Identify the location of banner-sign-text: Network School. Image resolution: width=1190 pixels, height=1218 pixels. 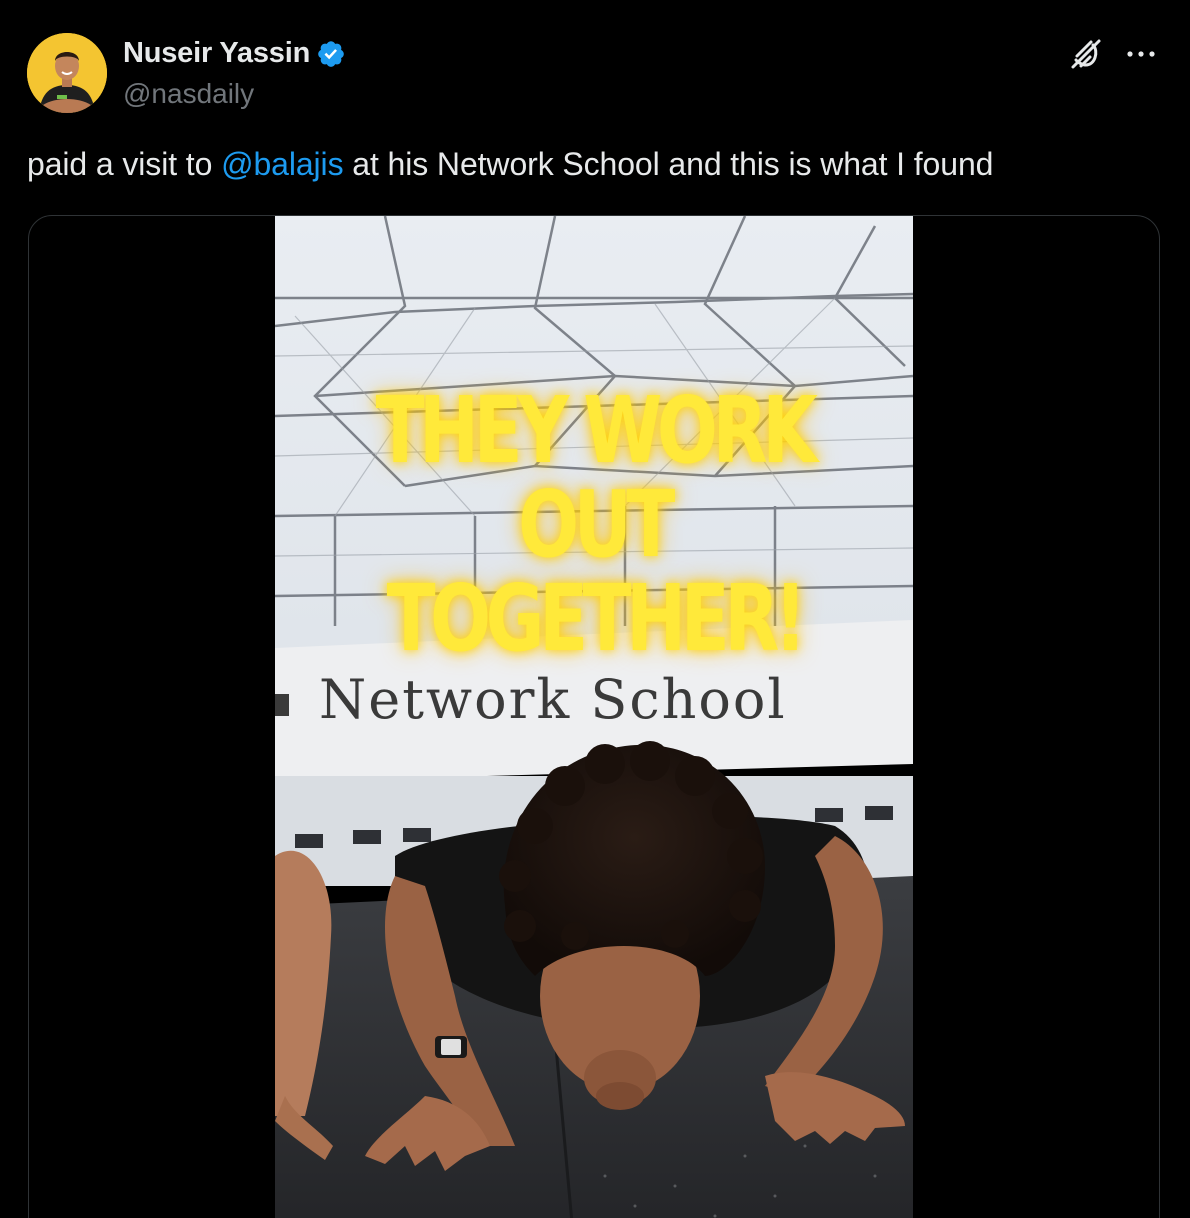
(553, 699).